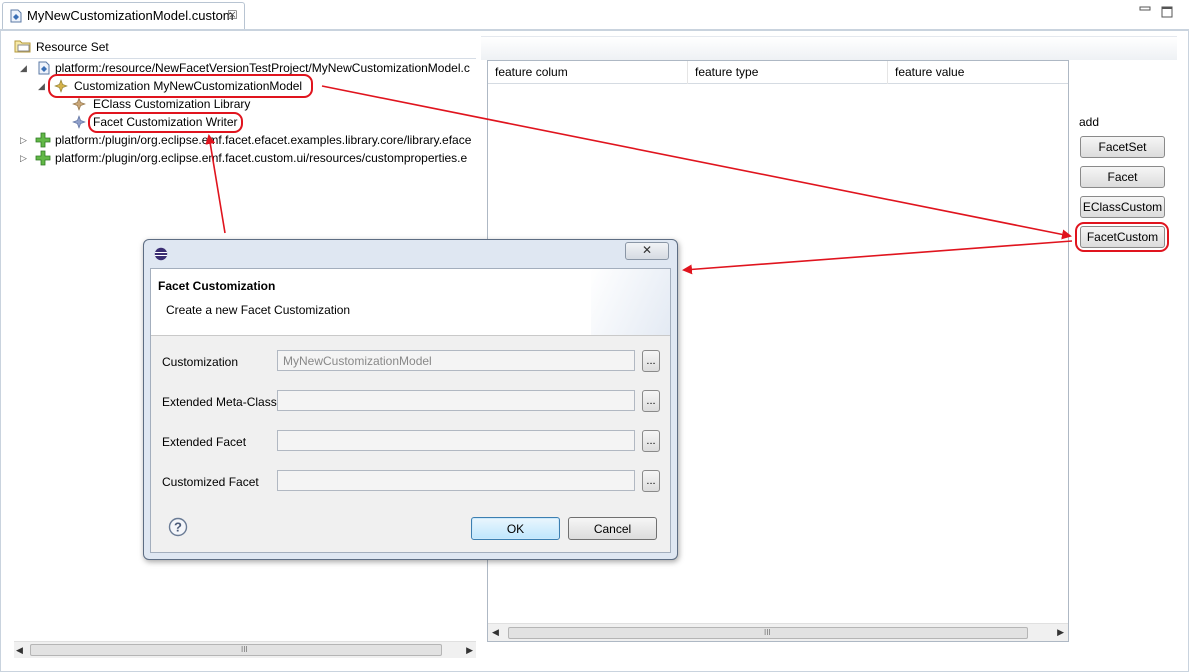  I want to click on eclipse-icon, so click(161, 254).